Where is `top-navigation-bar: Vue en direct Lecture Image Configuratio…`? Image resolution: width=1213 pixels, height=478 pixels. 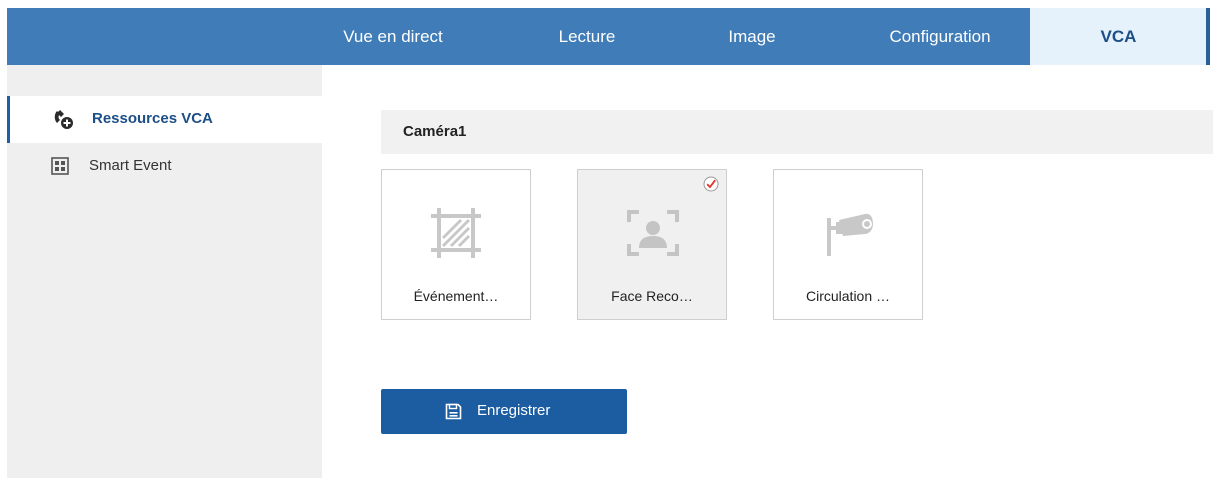
top-navigation-bar: Vue en direct Lecture Image Configuratio… is located at coordinates (608, 36).